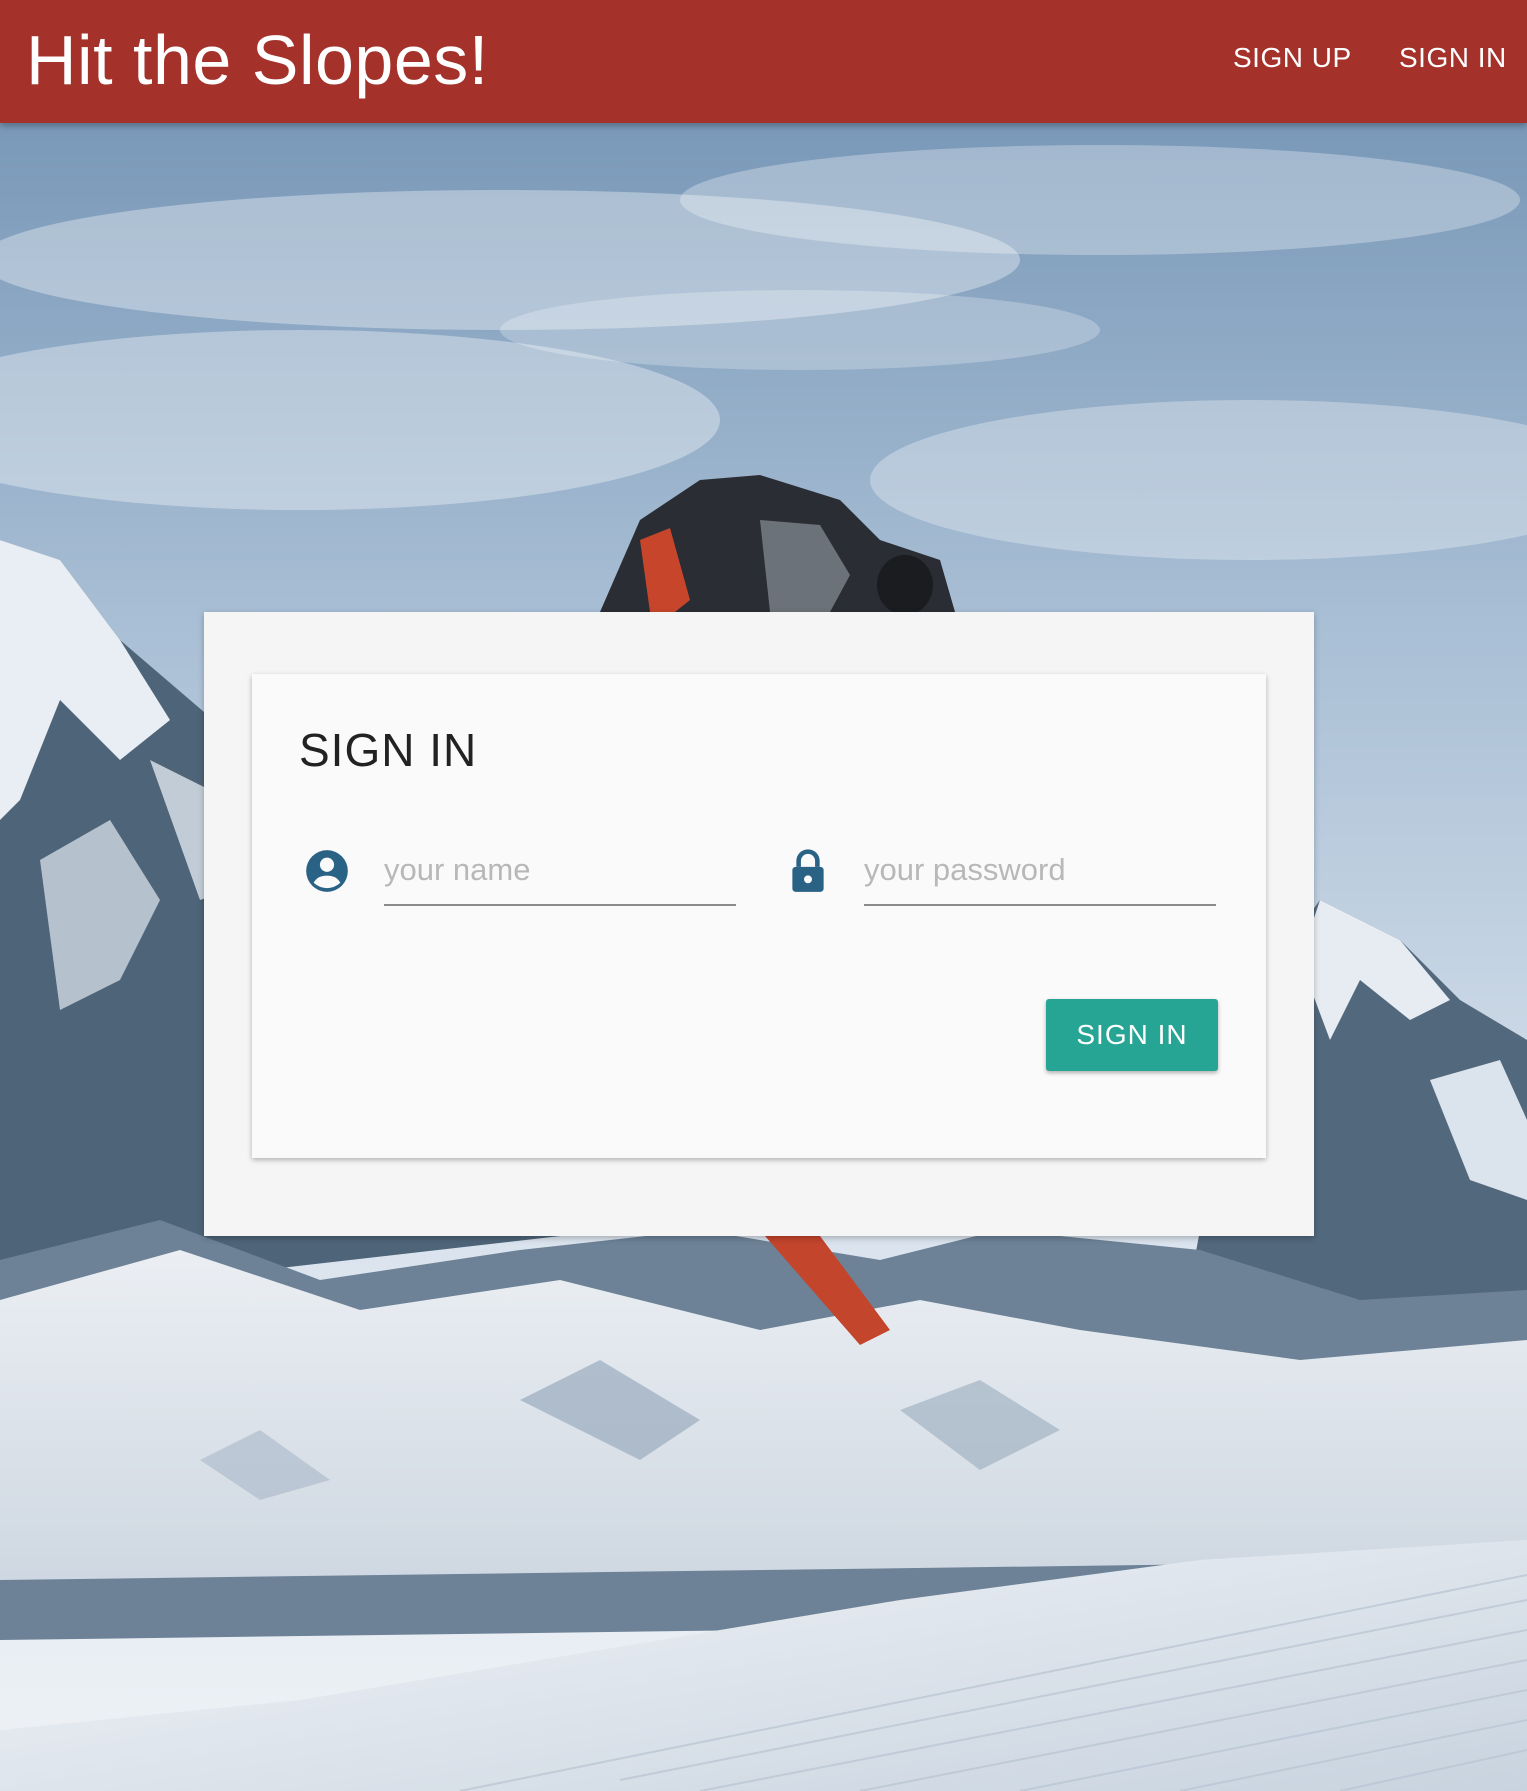  Describe the element at coordinates (1453, 58) in the screenshot. I see `nav-sign-in-link: SIGN IN` at that location.